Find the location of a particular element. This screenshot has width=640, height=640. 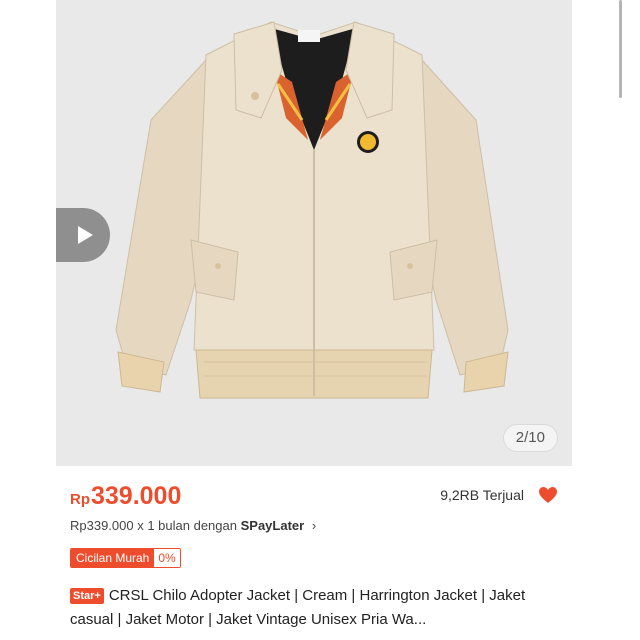

promo-rate: 0% is located at coordinates (167, 558).